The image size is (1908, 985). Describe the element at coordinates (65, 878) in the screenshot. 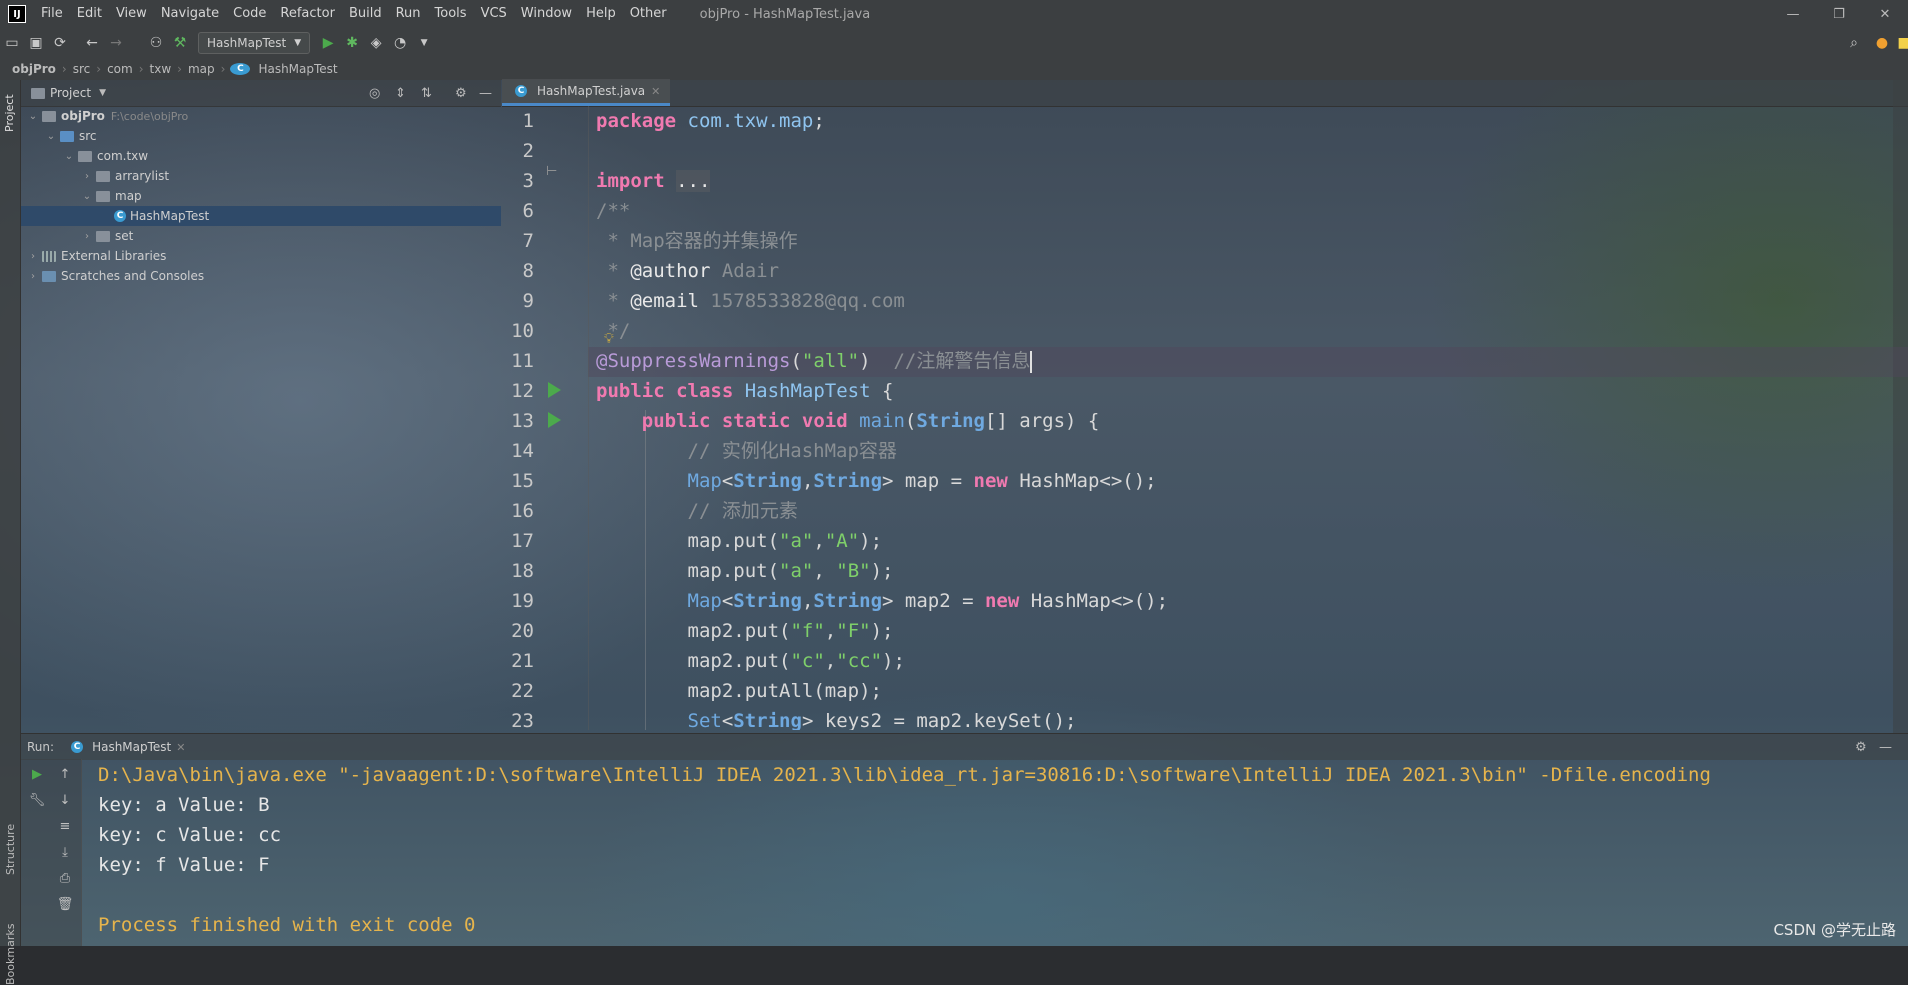

I see `print-icon: ⎙` at that location.